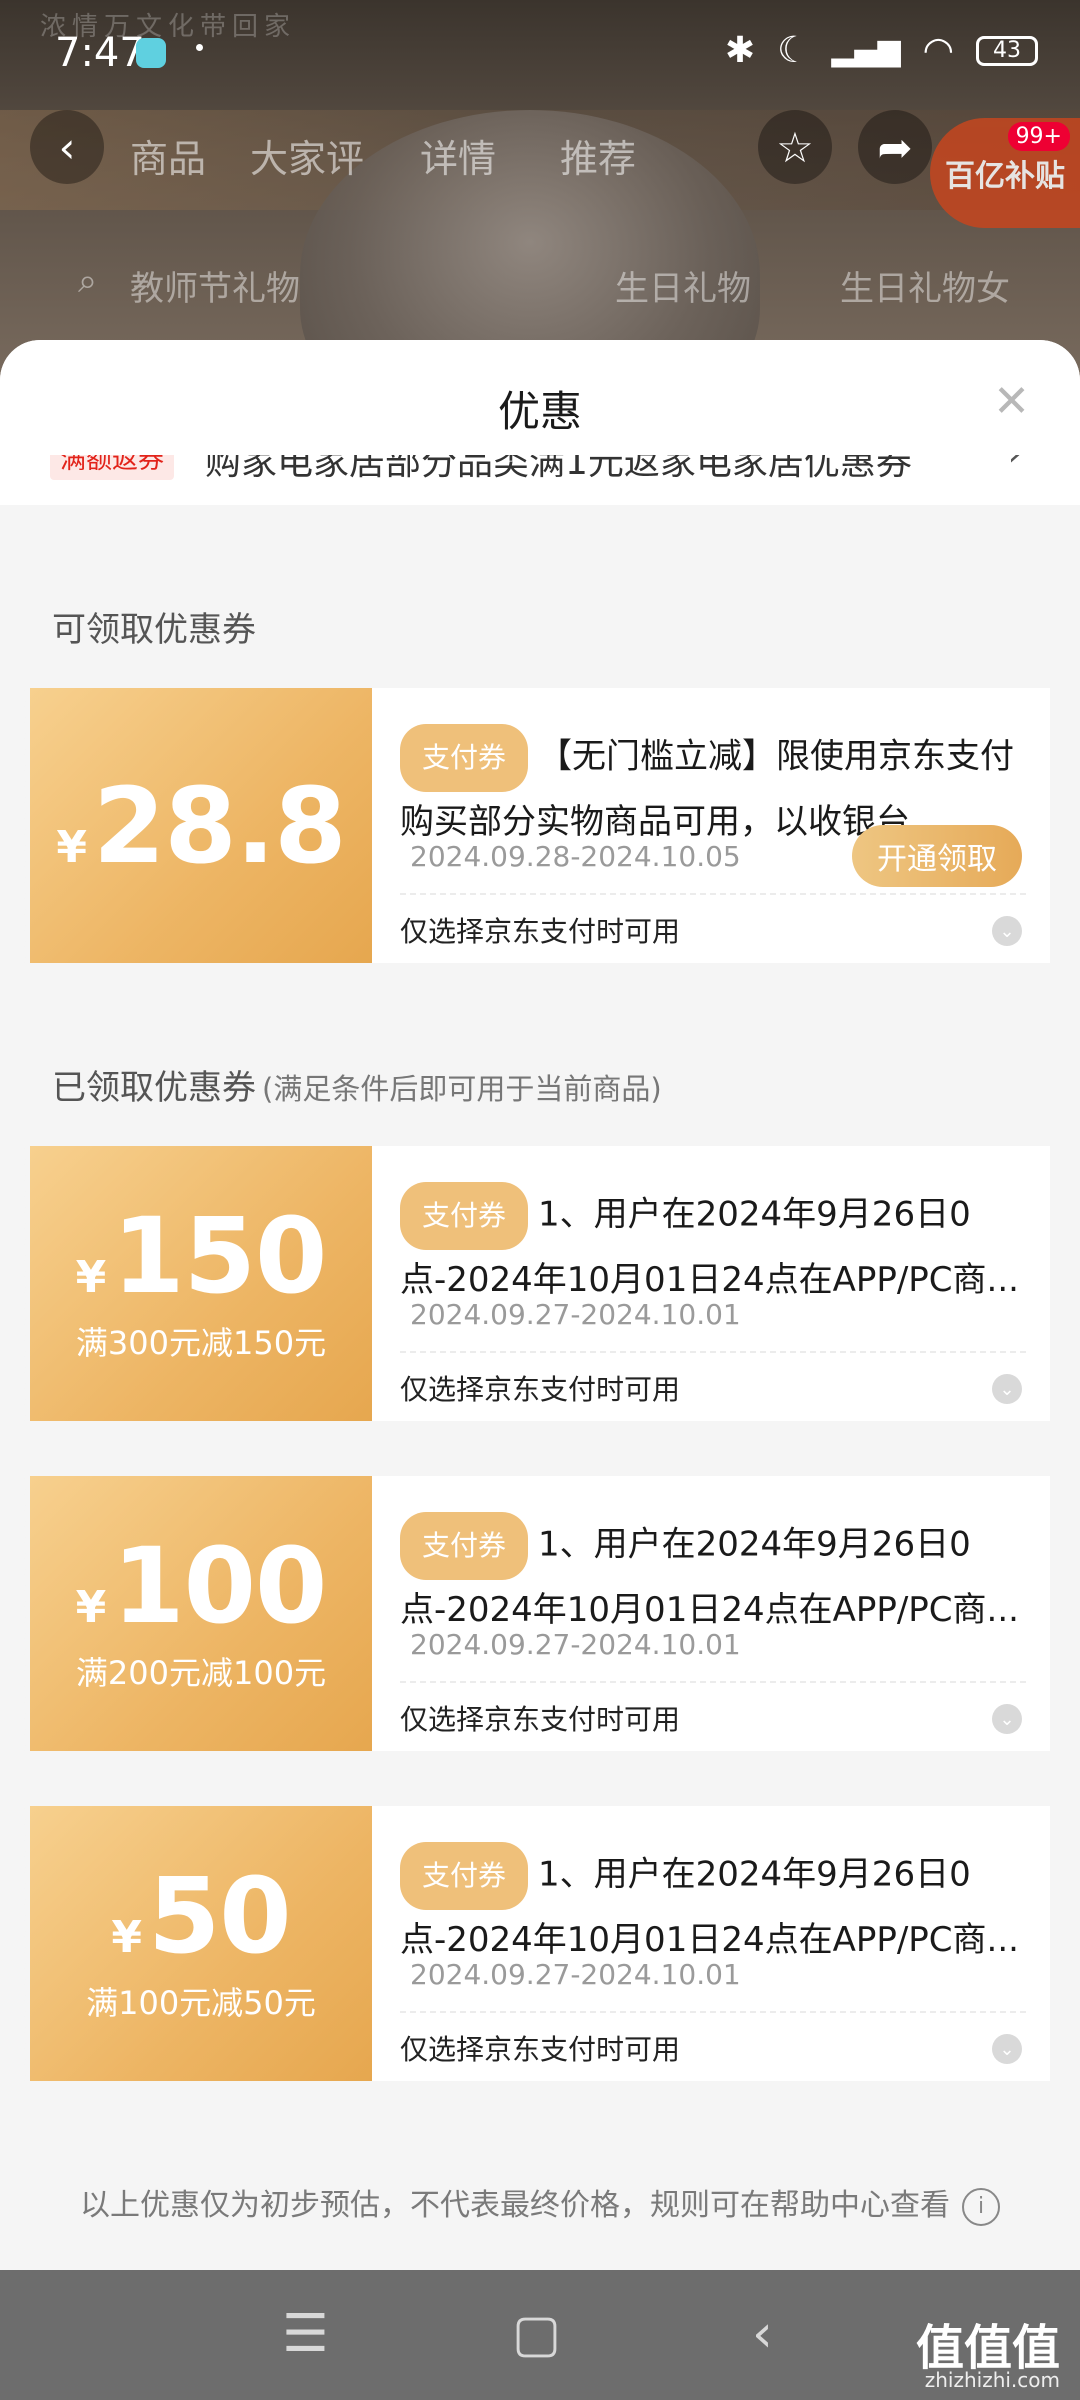  What do you see at coordinates (740, 50) in the screenshot?
I see `bluetooth-icon: ✱` at bounding box center [740, 50].